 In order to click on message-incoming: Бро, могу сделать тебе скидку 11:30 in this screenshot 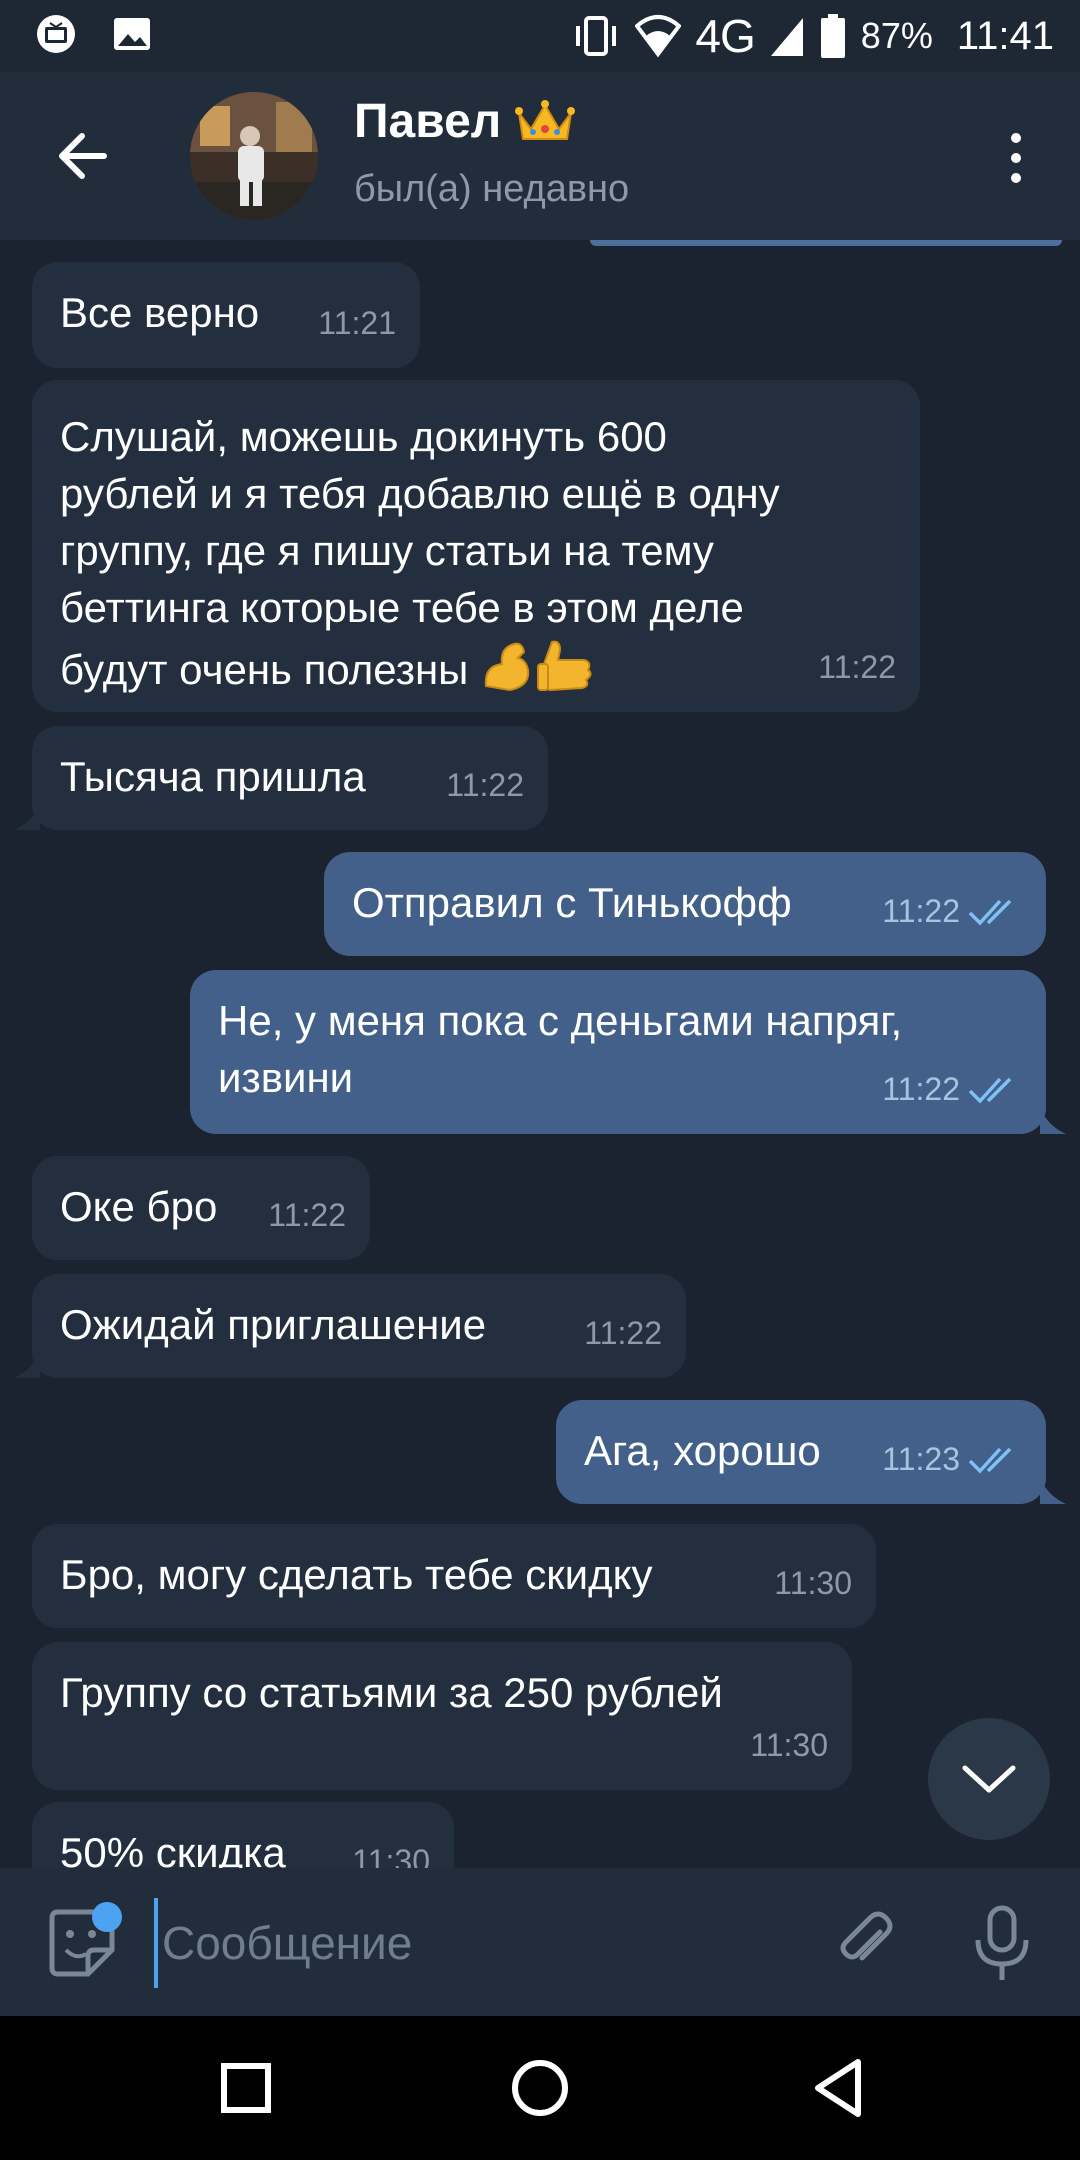, I will do `click(454, 1576)`.